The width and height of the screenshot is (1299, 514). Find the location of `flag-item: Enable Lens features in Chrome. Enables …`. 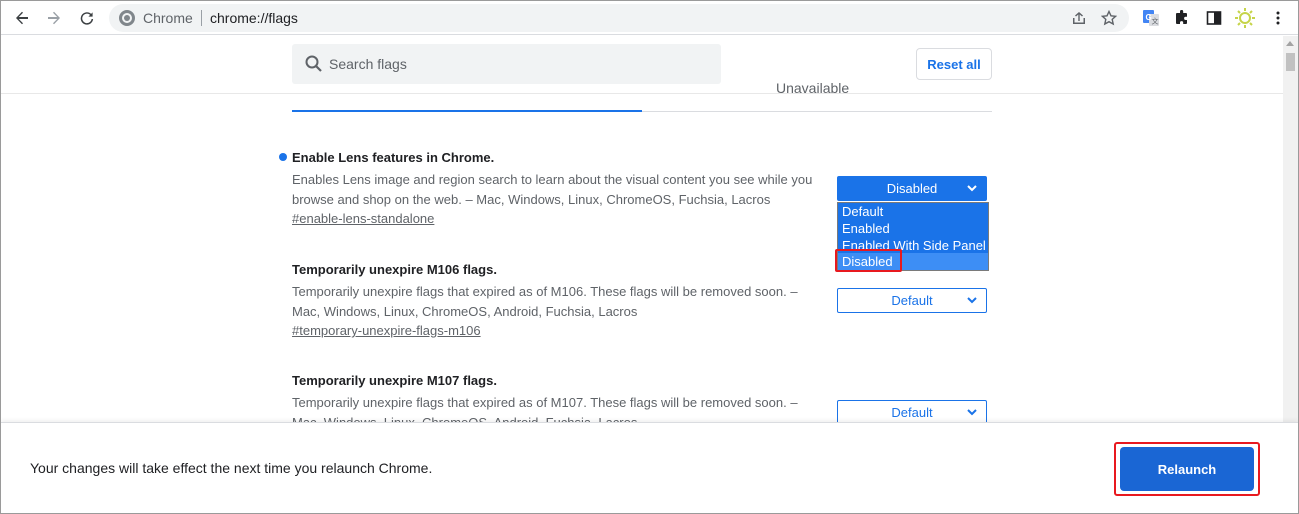

flag-item: Enable Lens features in Chrome. Enables … is located at coordinates (562, 189).